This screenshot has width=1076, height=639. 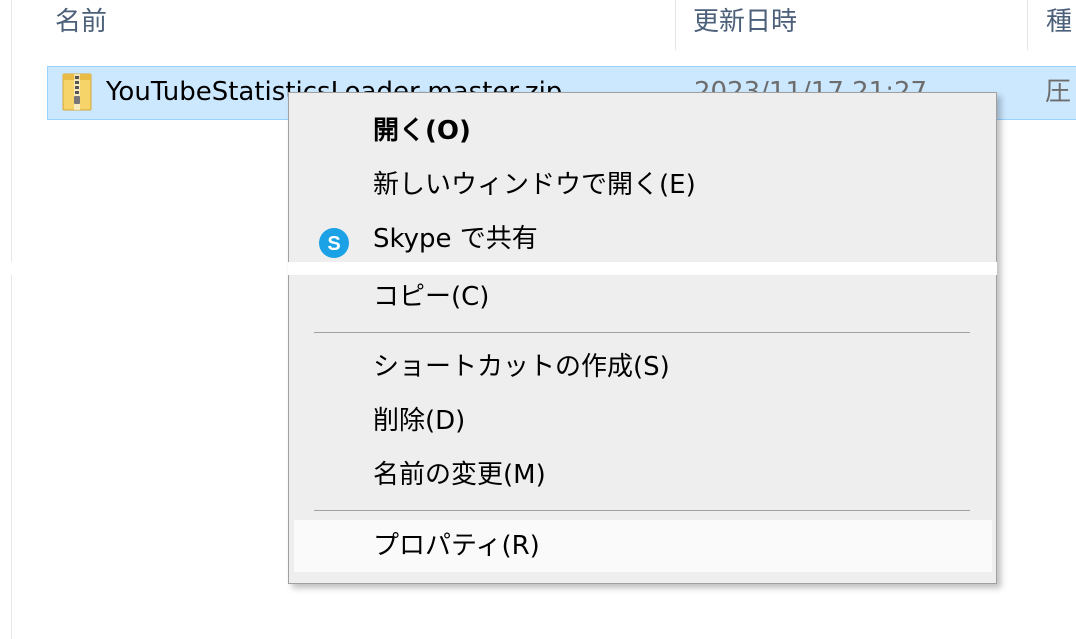 What do you see at coordinates (456, 546) in the screenshot?
I see `menu-item-label: プロパティ(R)` at bounding box center [456, 546].